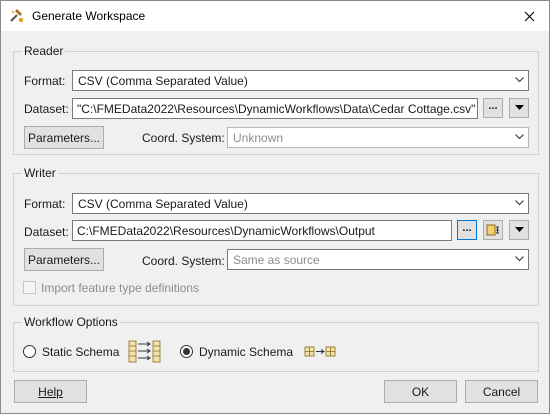 This screenshot has width=550, height=414. What do you see at coordinates (144, 351) in the screenshot?
I see `static-schema-icon` at bounding box center [144, 351].